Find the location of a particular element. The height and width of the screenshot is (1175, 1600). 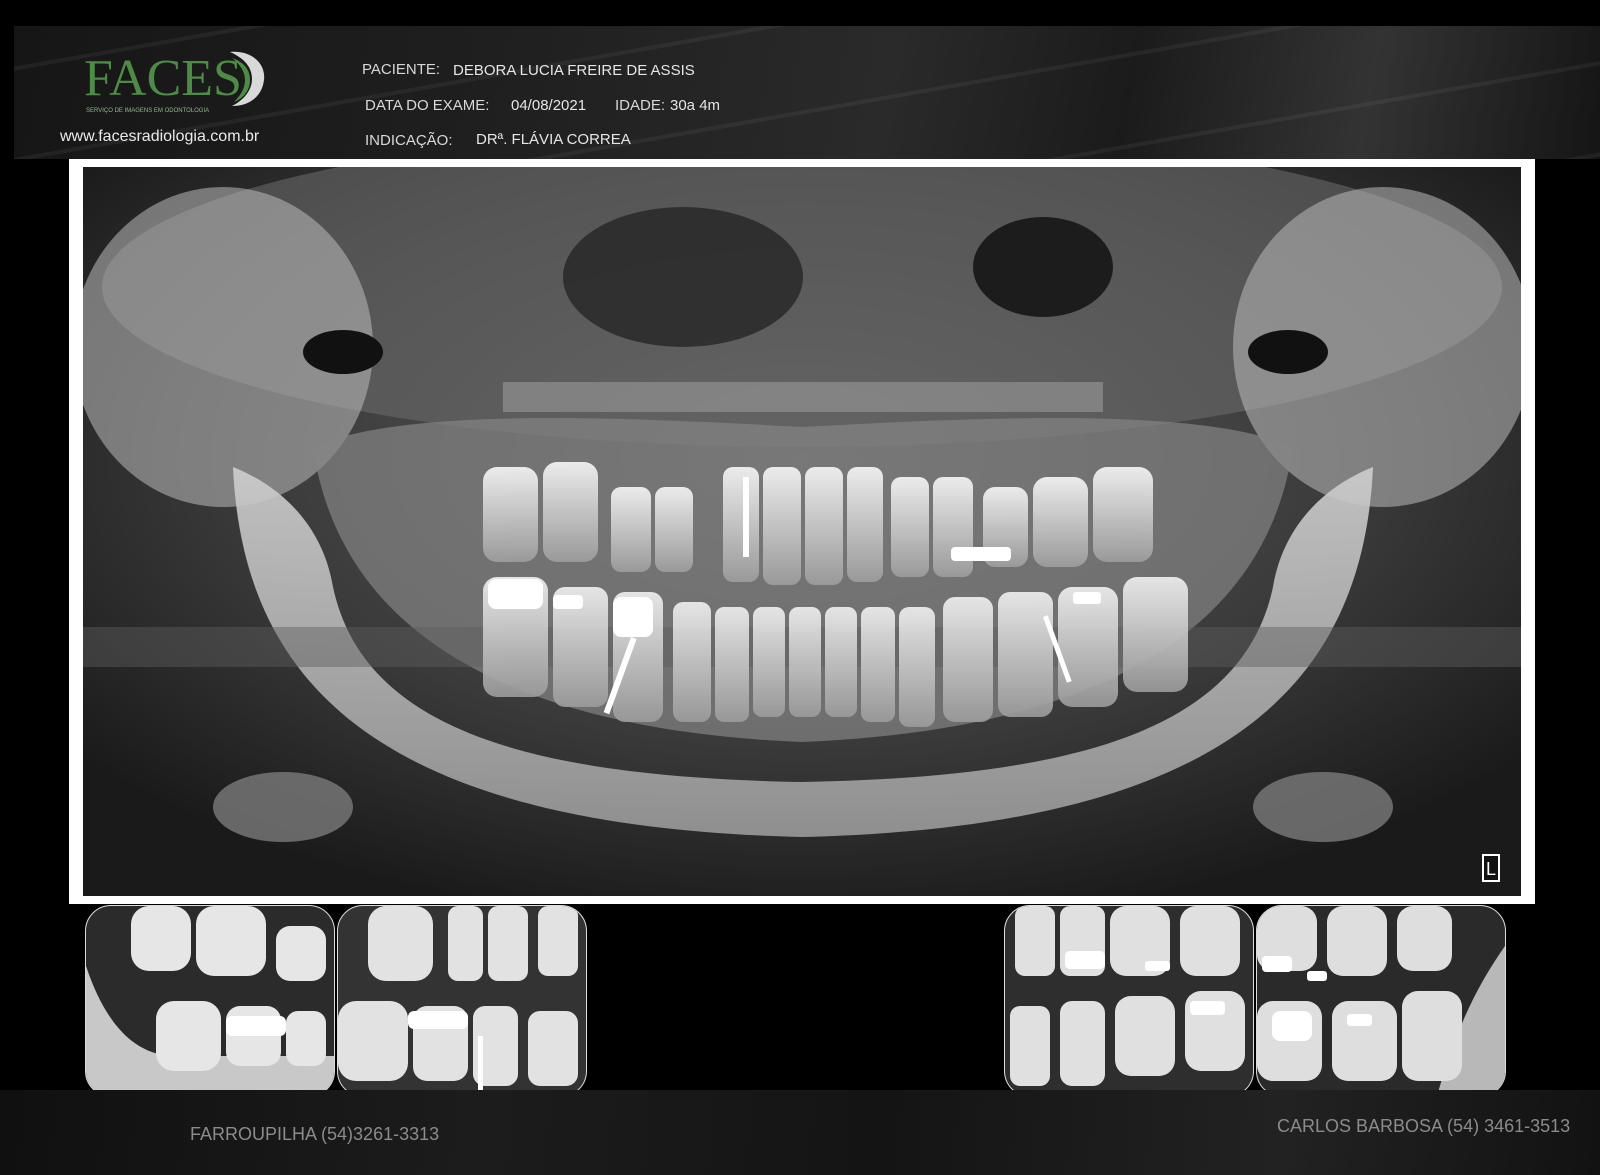

logo-tagline: SERVIÇO DE IMAGENS EM ODONTOLOGIA is located at coordinates (148, 111).